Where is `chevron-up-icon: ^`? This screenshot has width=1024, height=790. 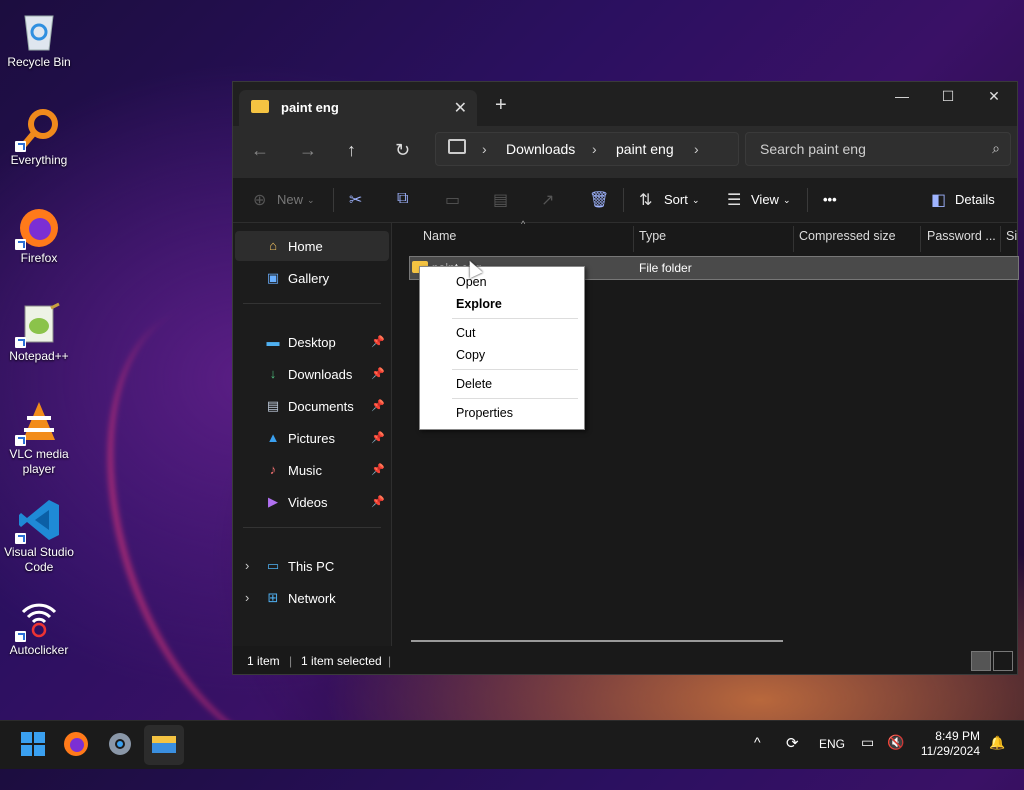 chevron-up-icon: ^ is located at coordinates (757, 742).